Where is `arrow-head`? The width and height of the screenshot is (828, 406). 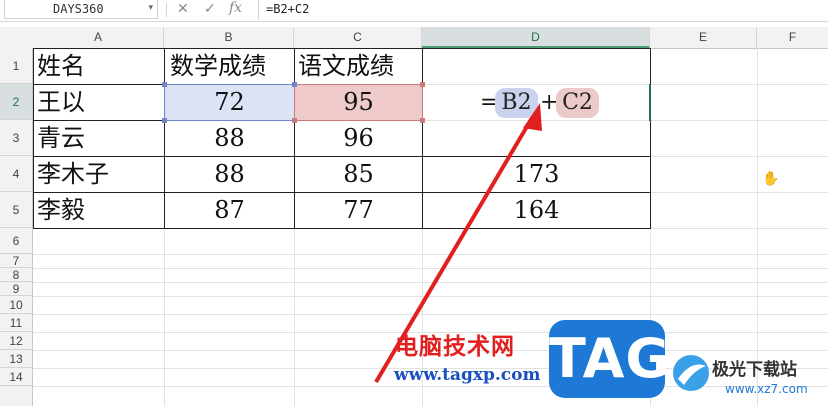 arrow-head is located at coordinates (532, 117).